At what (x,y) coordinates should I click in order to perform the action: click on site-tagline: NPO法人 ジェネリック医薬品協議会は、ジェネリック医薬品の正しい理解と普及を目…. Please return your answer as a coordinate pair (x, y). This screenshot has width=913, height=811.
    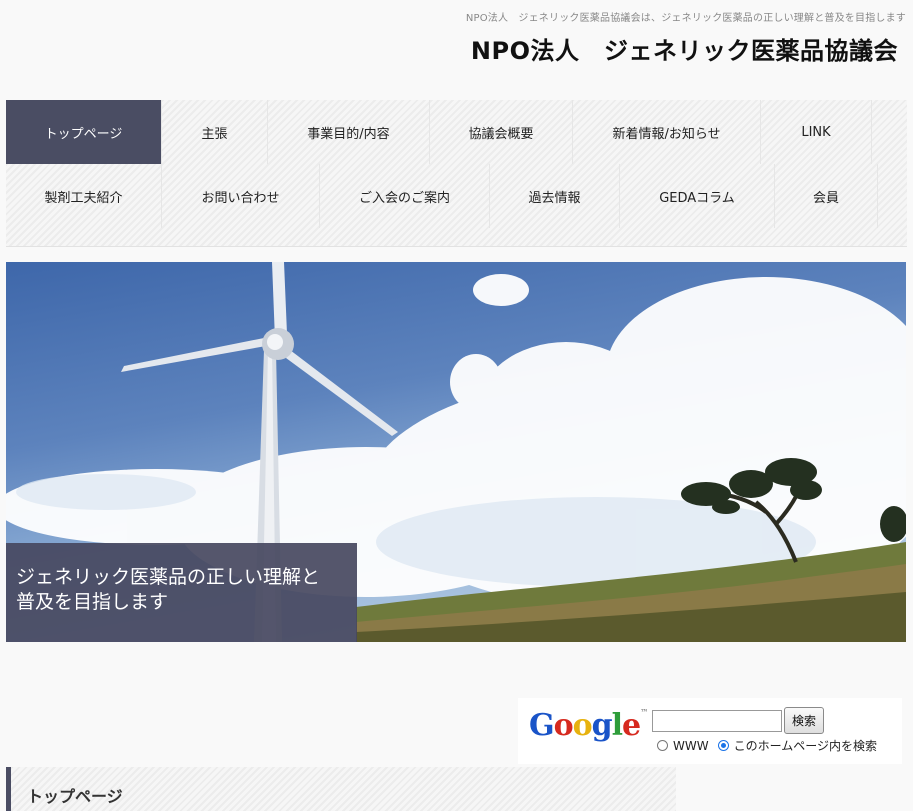
    Looking at the image, I should click on (685, 18).